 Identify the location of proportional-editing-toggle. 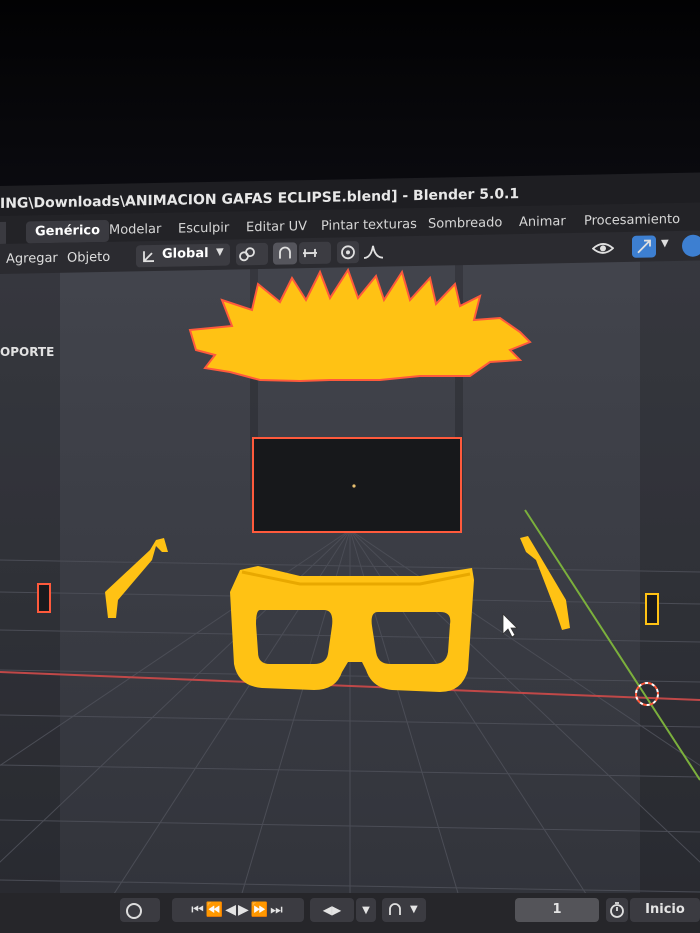
(348, 252).